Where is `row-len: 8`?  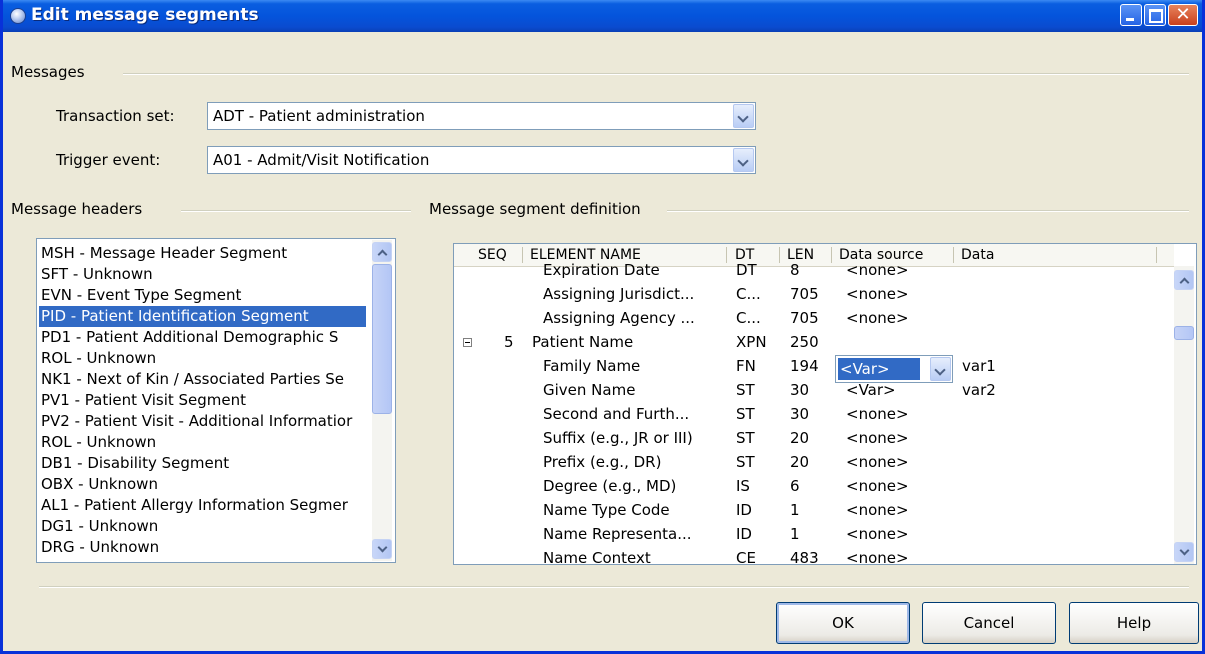 row-len: 8 is located at coordinates (795, 270).